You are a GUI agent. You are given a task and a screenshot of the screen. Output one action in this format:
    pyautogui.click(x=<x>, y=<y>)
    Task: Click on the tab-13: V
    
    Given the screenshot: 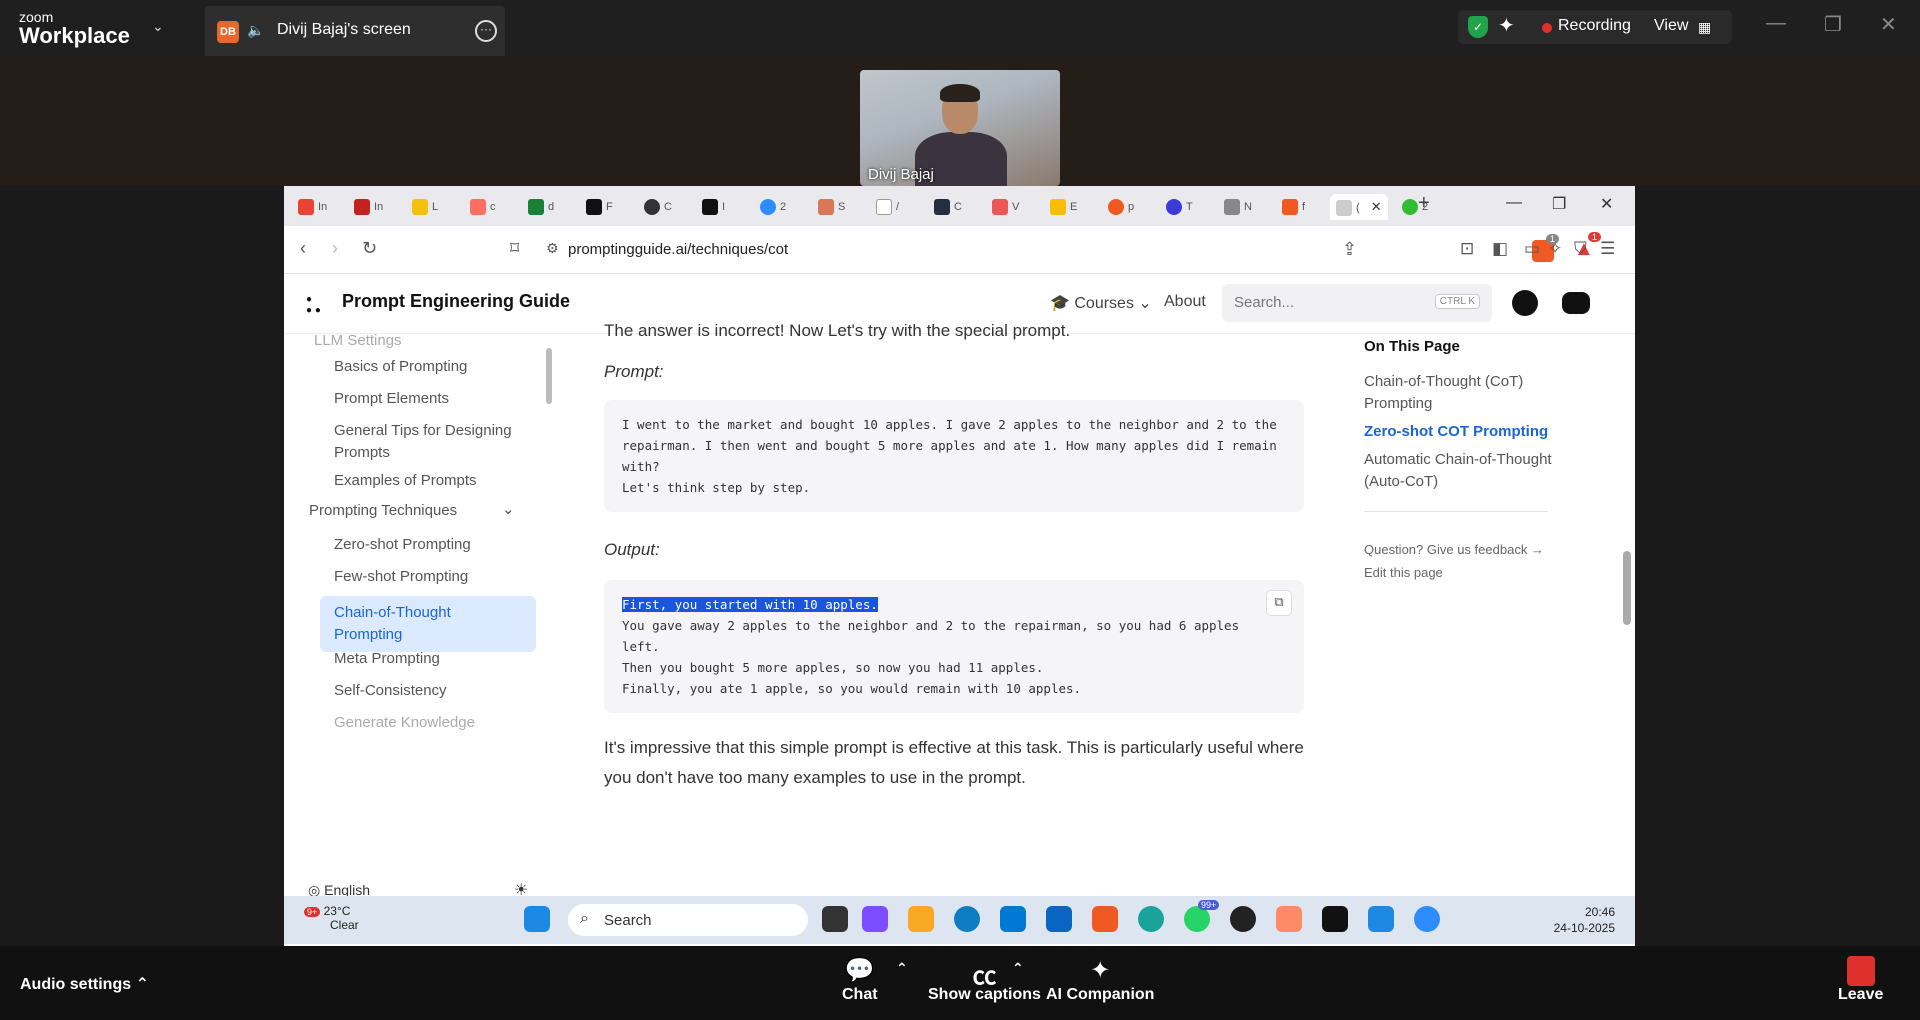 What is the action you would take?
    pyautogui.click(x=1005, y=207)
    